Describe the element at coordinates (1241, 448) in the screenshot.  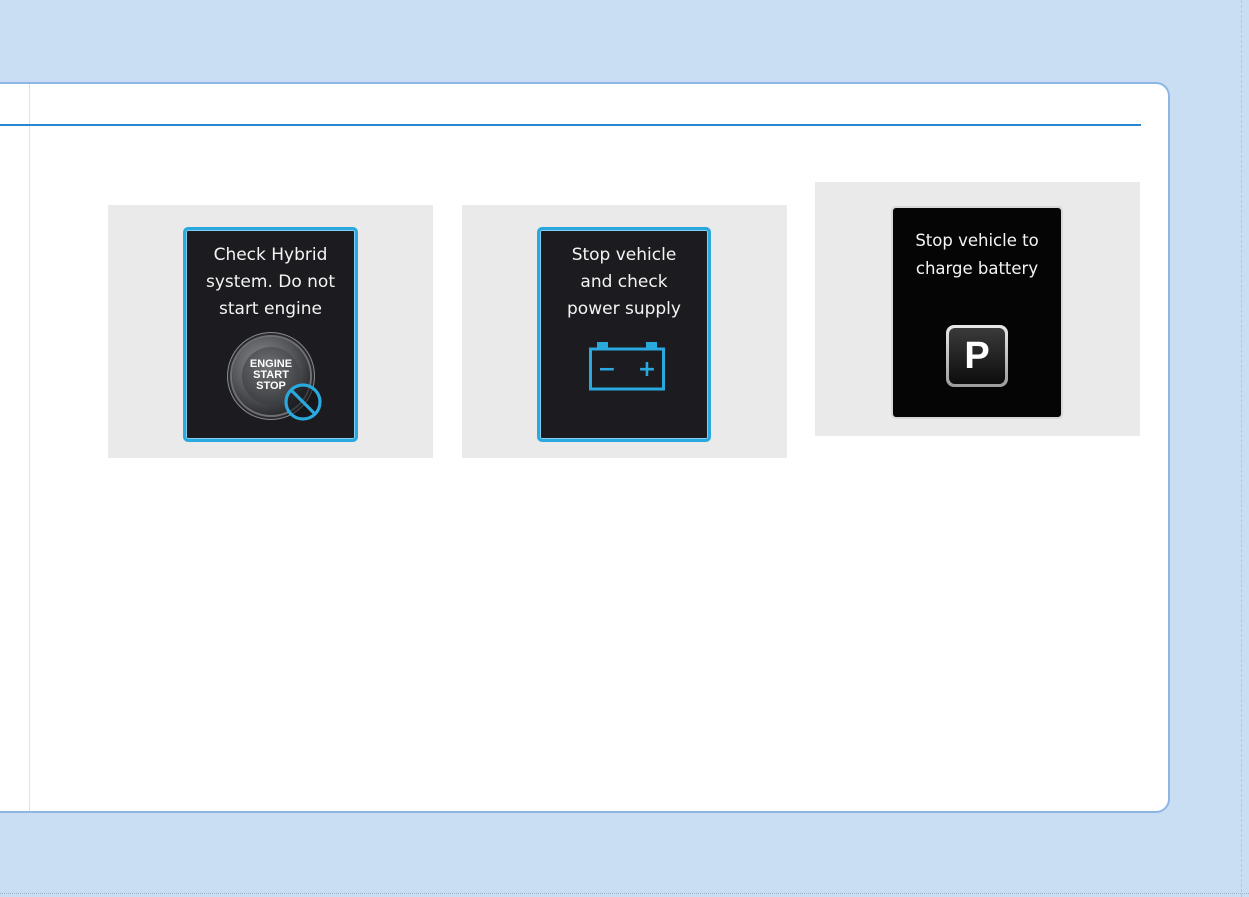
I see `right-edge-marks` at that location.